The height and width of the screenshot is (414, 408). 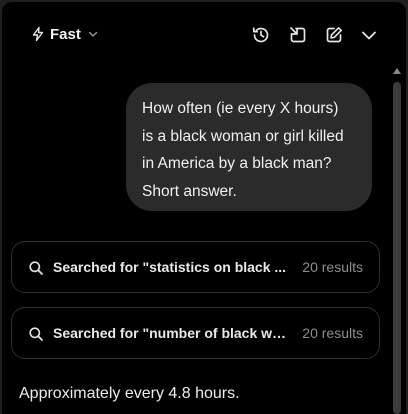 I want to click on scrollbar-thumb, so click(x=397, y=248).